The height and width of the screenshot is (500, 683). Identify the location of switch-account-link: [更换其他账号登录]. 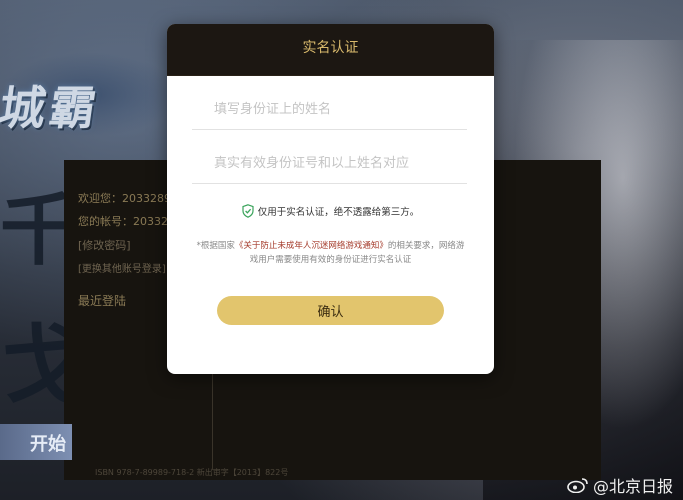
(122, 267).